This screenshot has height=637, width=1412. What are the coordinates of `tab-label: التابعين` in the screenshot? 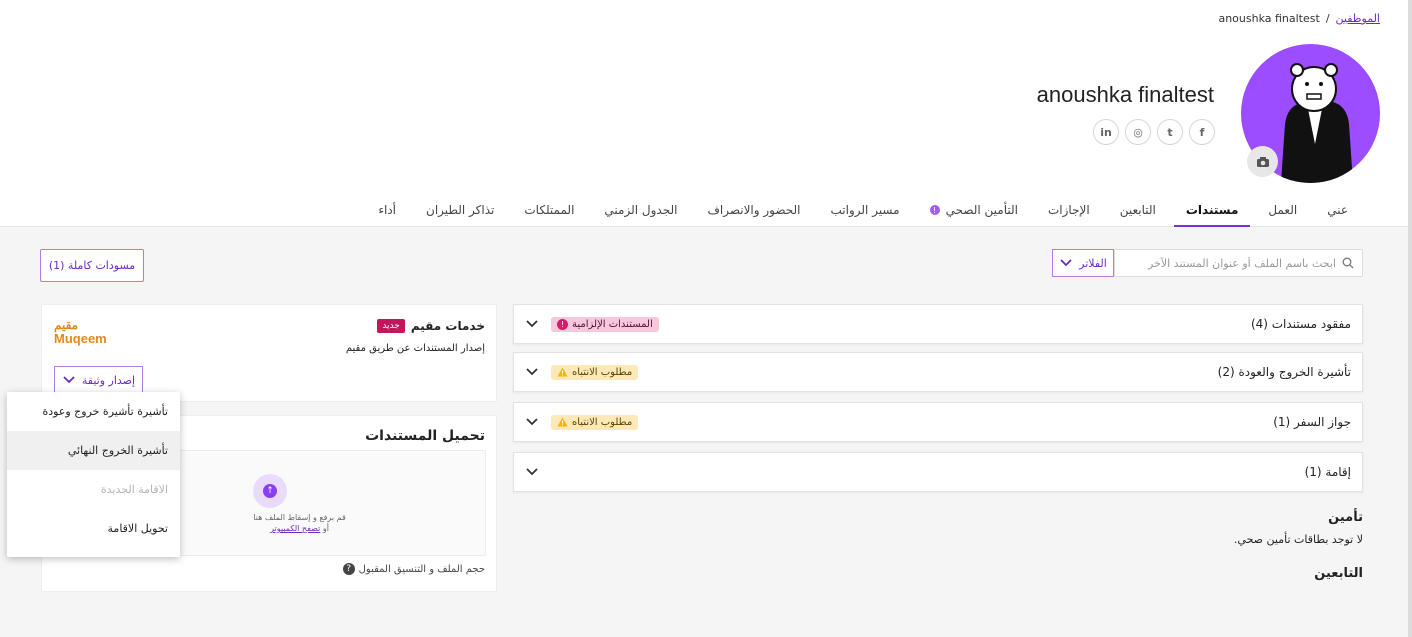 It's located at (1137, 210).